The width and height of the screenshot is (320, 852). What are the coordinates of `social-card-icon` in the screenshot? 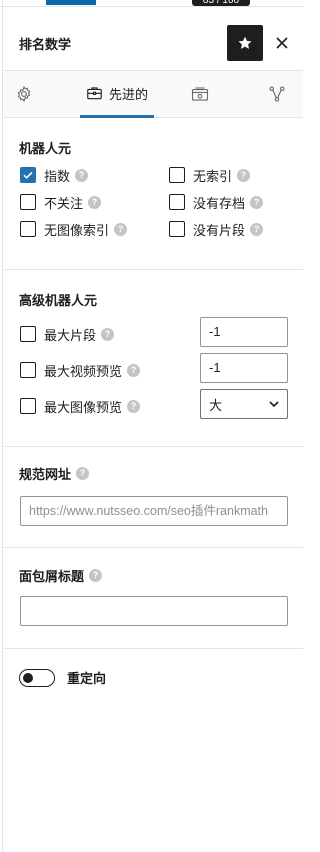 It's located at (200, 94).